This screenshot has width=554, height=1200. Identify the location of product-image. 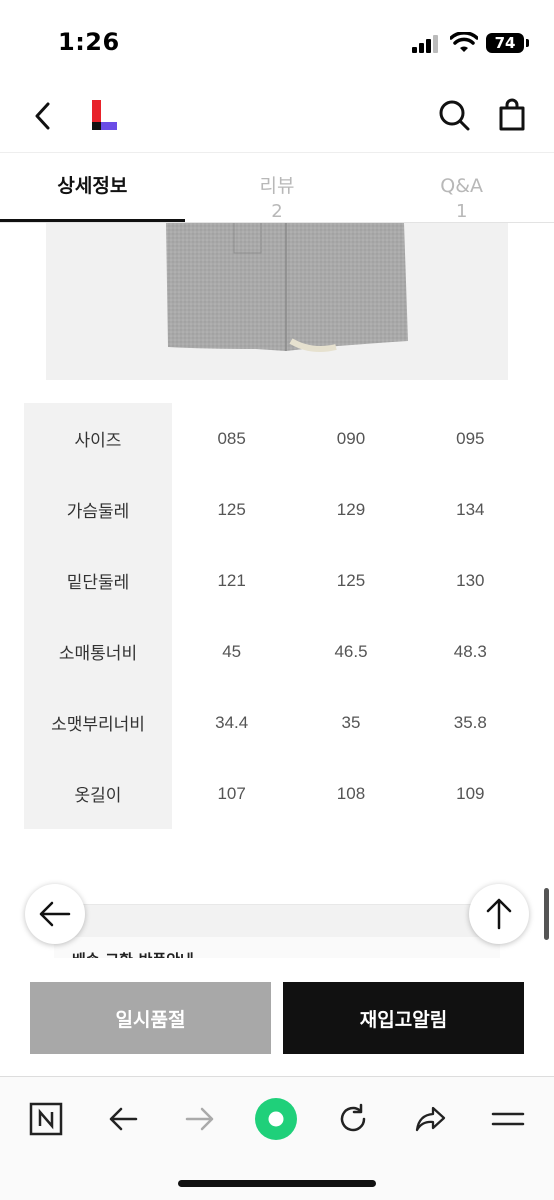
(277, 301).